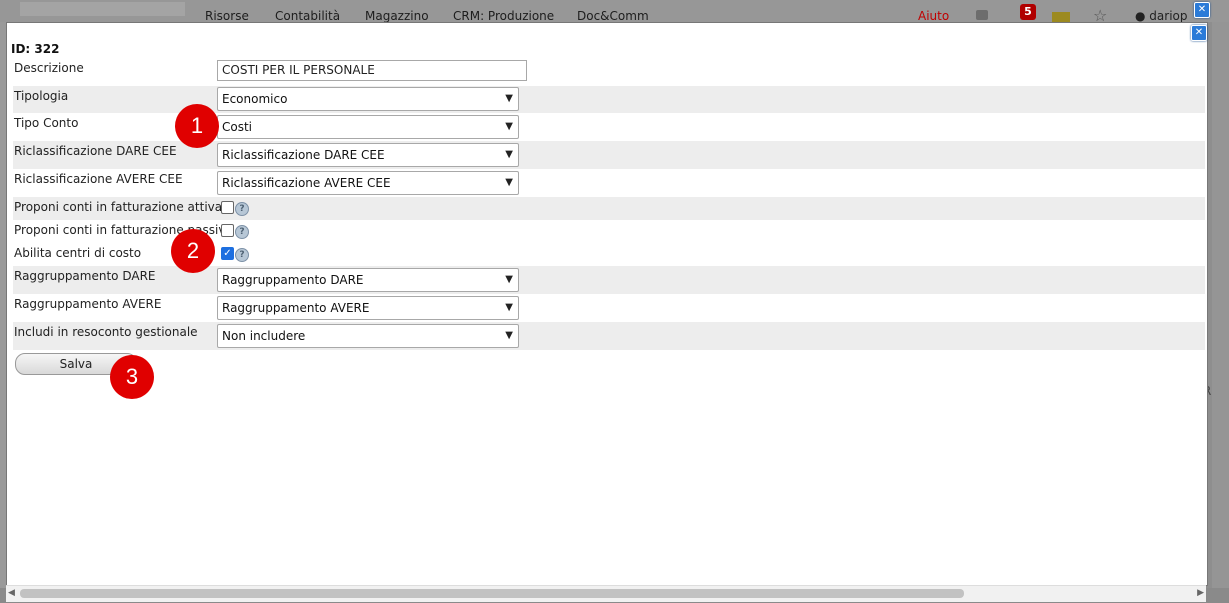 The image size is (1229, 603). I want to click on user-name: dariop, so click(1168, 16).